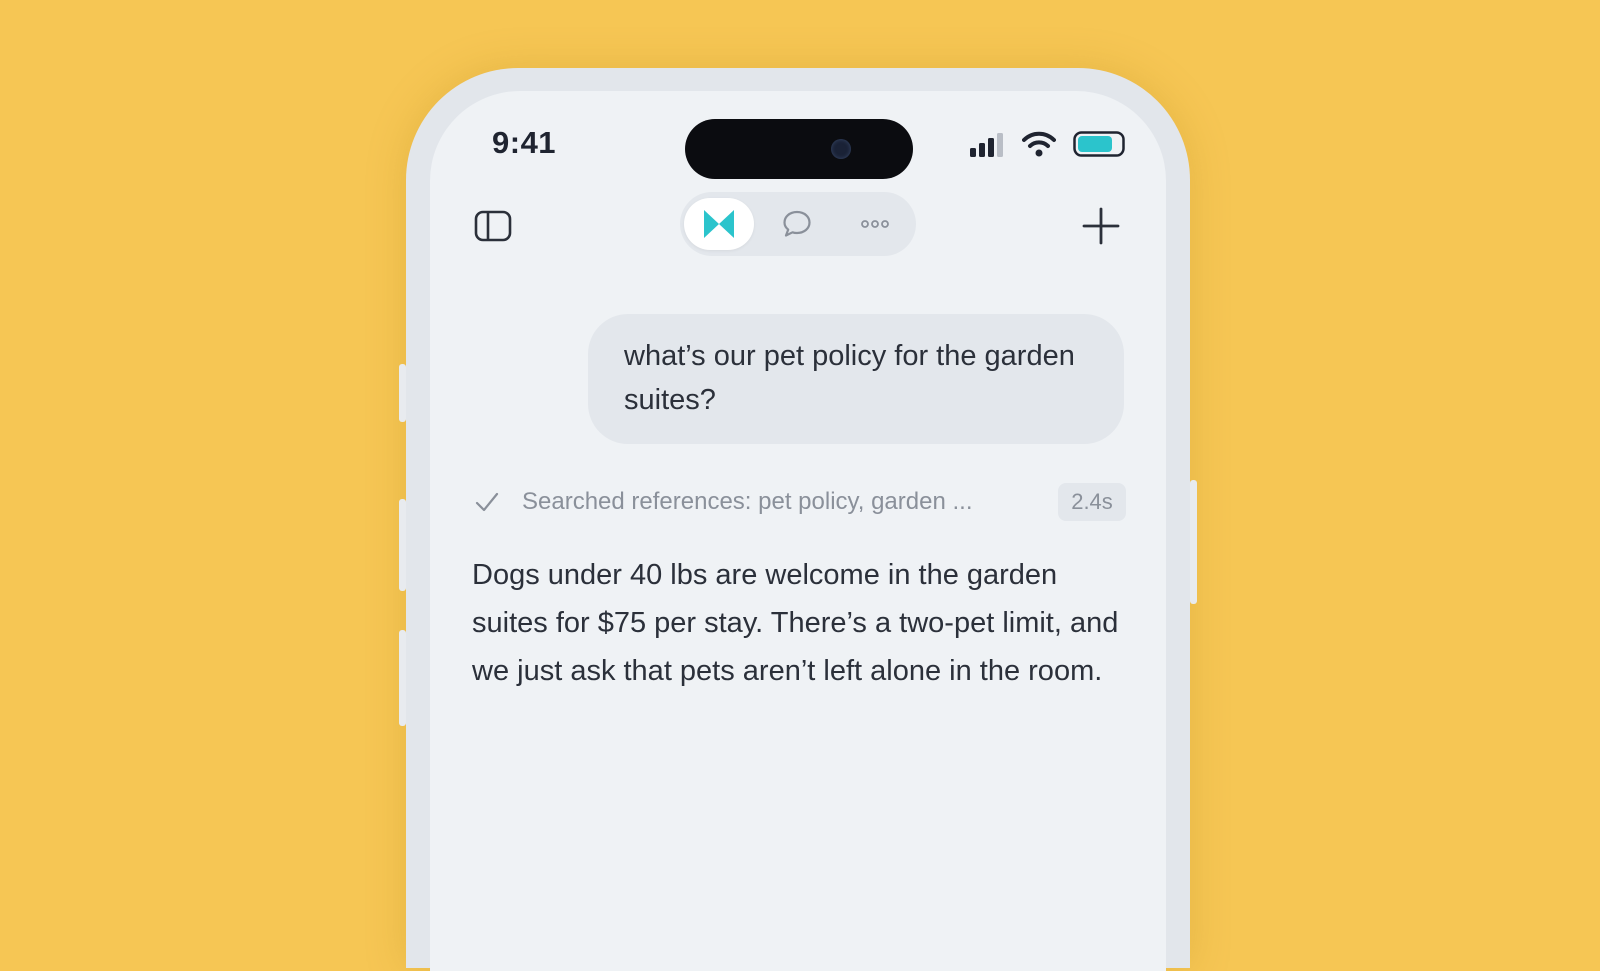 This screenshot has width=1600, height=971. What do you see at coordinates (524, 142) in the screenshot?
I see `status-time: 9:41` at bounding box center [524, 142].